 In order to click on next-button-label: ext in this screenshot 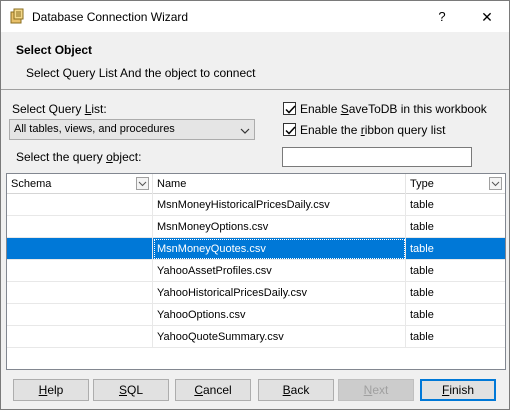, I will do `click(380, 390)`.